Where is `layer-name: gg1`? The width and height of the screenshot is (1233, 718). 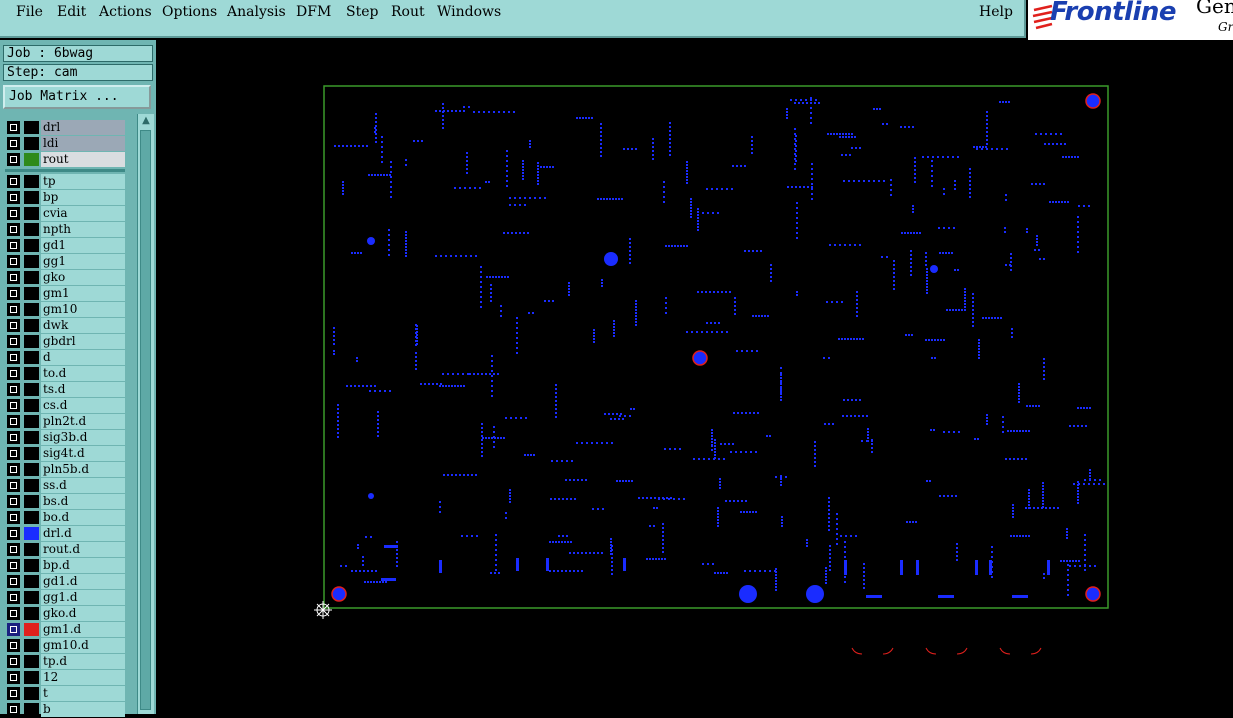
layer-name: gg1 is located at coordinates (83, 261).